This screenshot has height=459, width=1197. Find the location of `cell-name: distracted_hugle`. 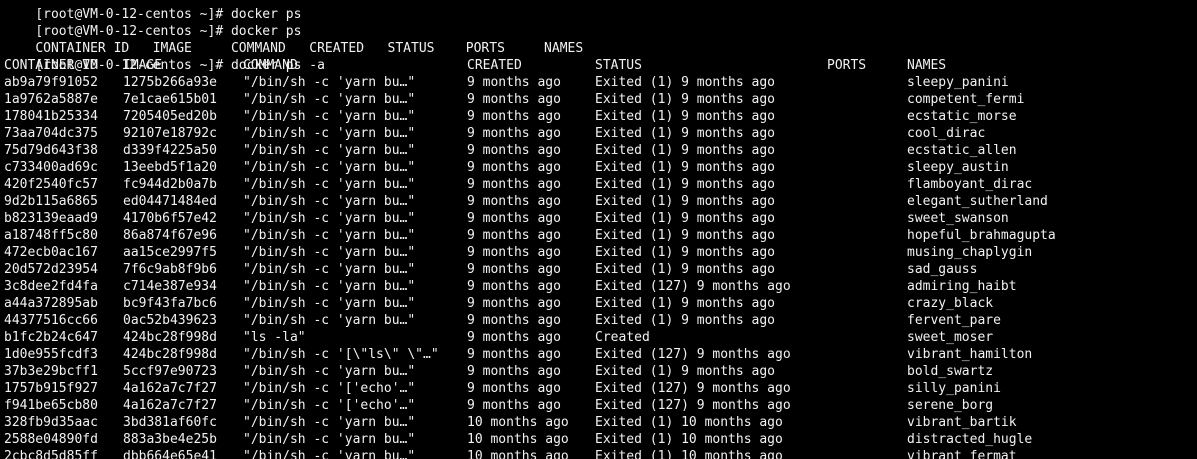

cell-name: distracted_hugle is located at coordinates (970, 439).